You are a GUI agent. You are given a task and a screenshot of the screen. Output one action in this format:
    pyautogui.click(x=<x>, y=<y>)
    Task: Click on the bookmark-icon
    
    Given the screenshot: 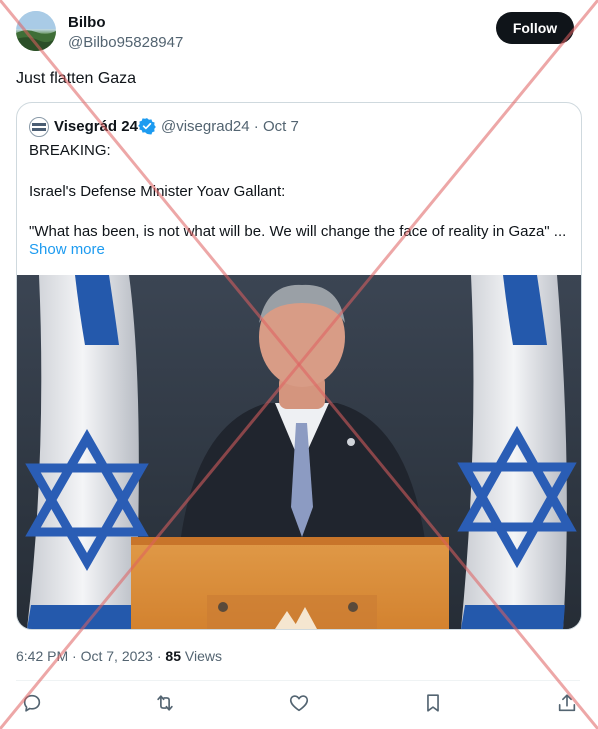 What is the action you would take?
    pyautogui.click(x=433, y=703)
    